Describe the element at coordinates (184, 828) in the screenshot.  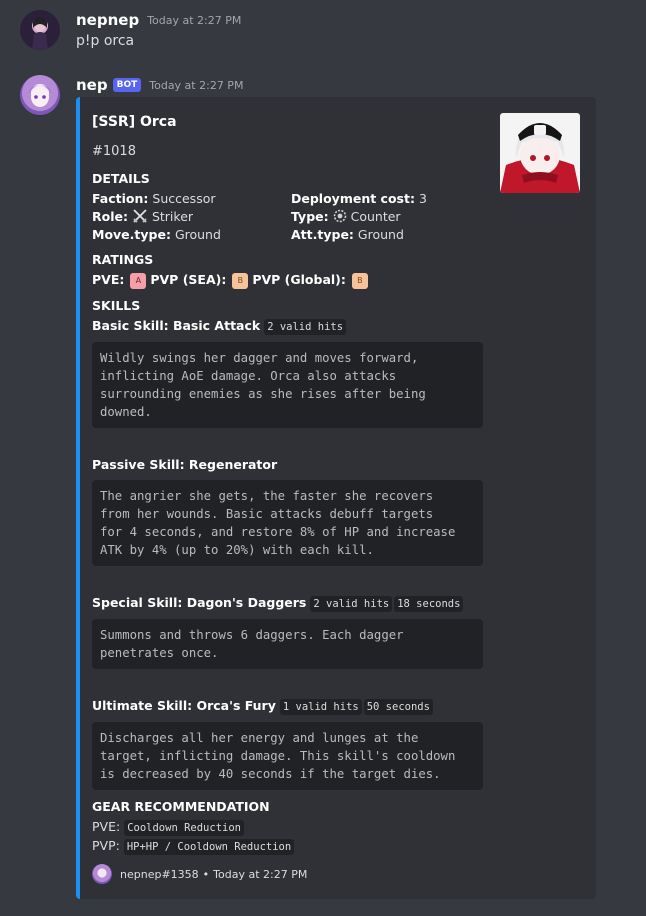
I see `gear-pve-value: Cooldown Reduction` at that location.